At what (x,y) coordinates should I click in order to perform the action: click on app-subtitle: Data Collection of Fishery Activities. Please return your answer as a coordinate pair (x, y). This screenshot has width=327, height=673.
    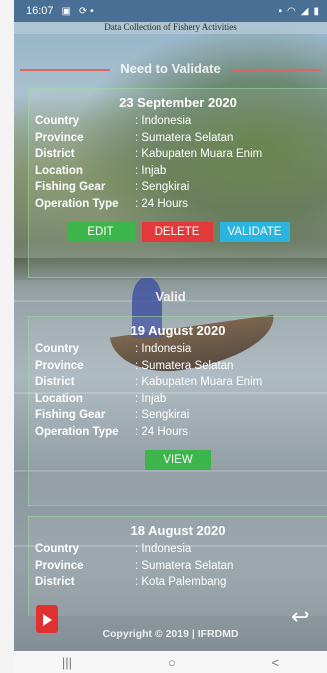
    Looking at the image, I should click on (170, 28).